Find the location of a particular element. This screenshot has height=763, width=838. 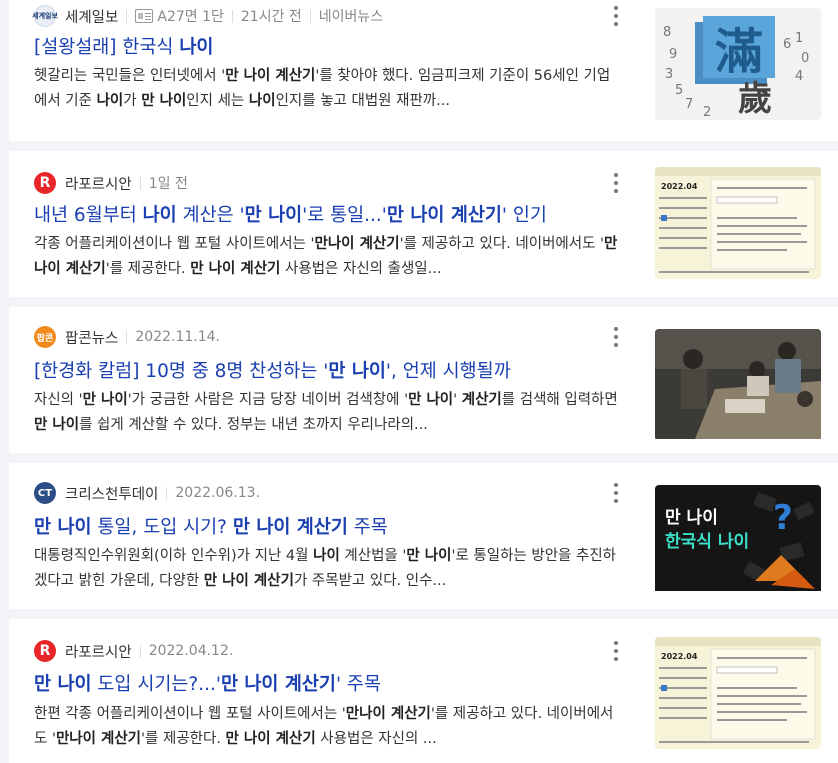

svg-text: 6 is located at coordinates (787, 44).